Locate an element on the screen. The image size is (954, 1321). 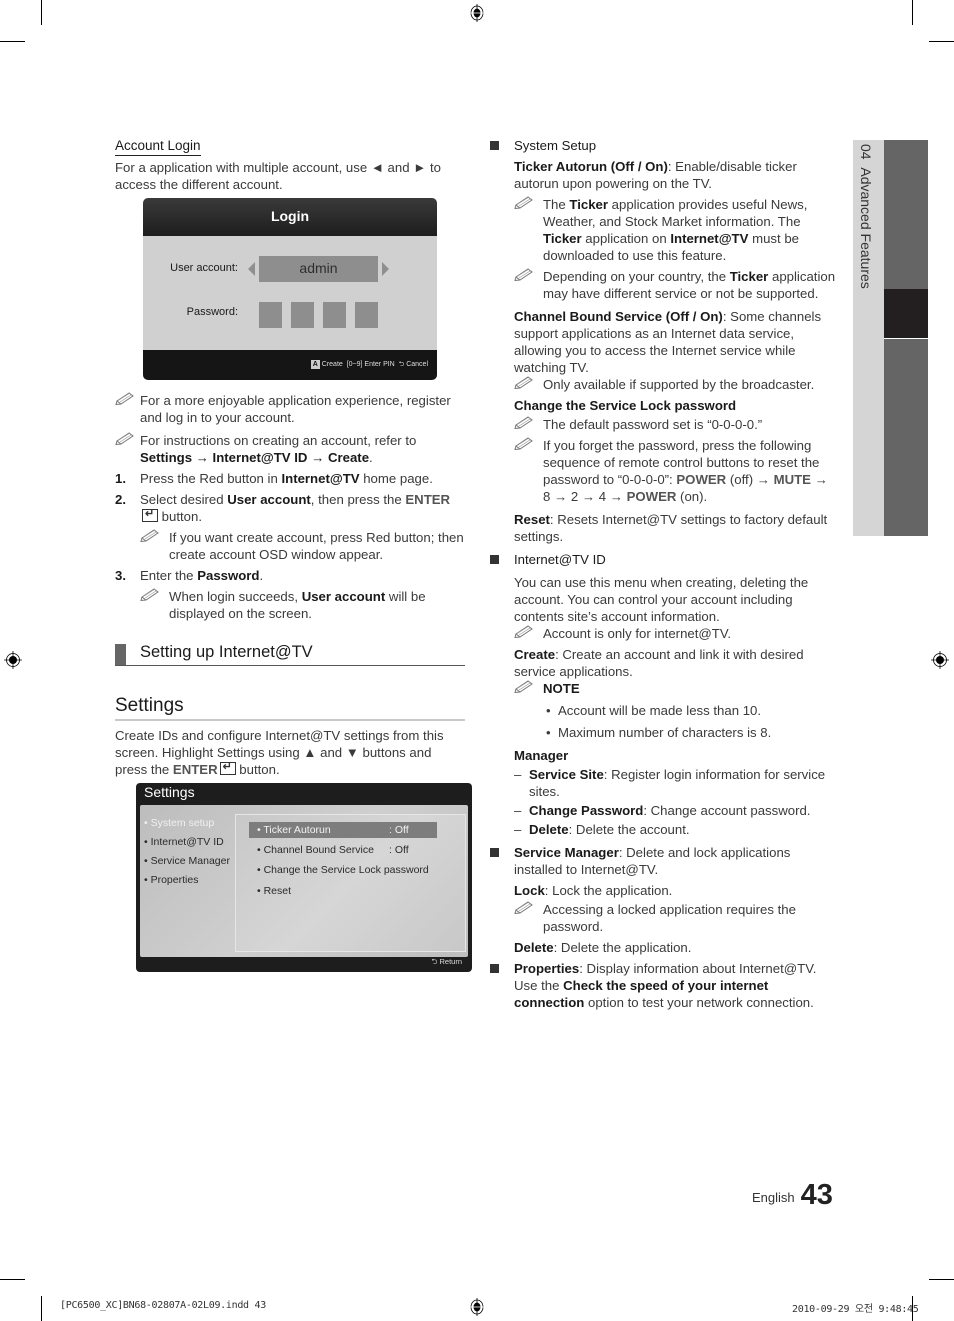
return-icon: ⮌ is located at coordinates (434, 961).